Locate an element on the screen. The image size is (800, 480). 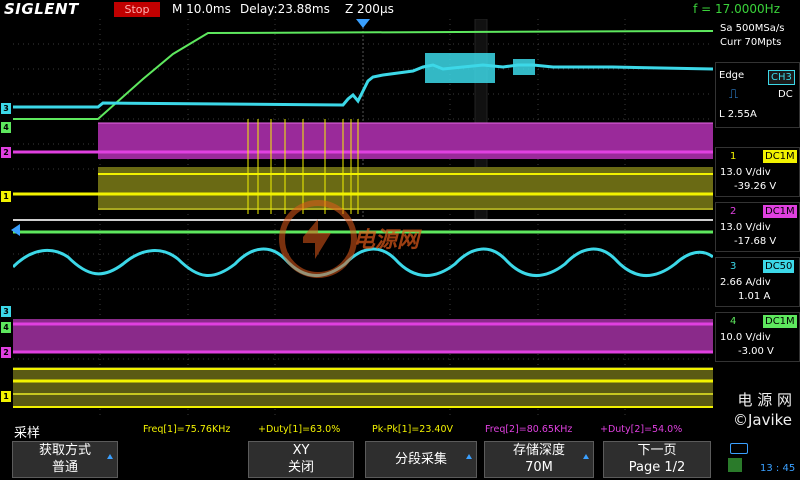
ch3-coupling: DC50 is located at coordinates (779, 266).